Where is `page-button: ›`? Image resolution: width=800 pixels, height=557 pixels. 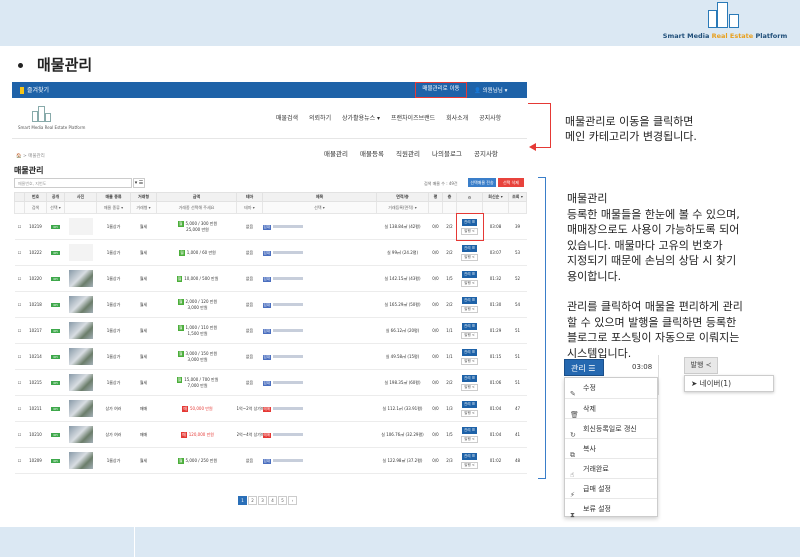 page-button: › is located at coordinates (292, 500).